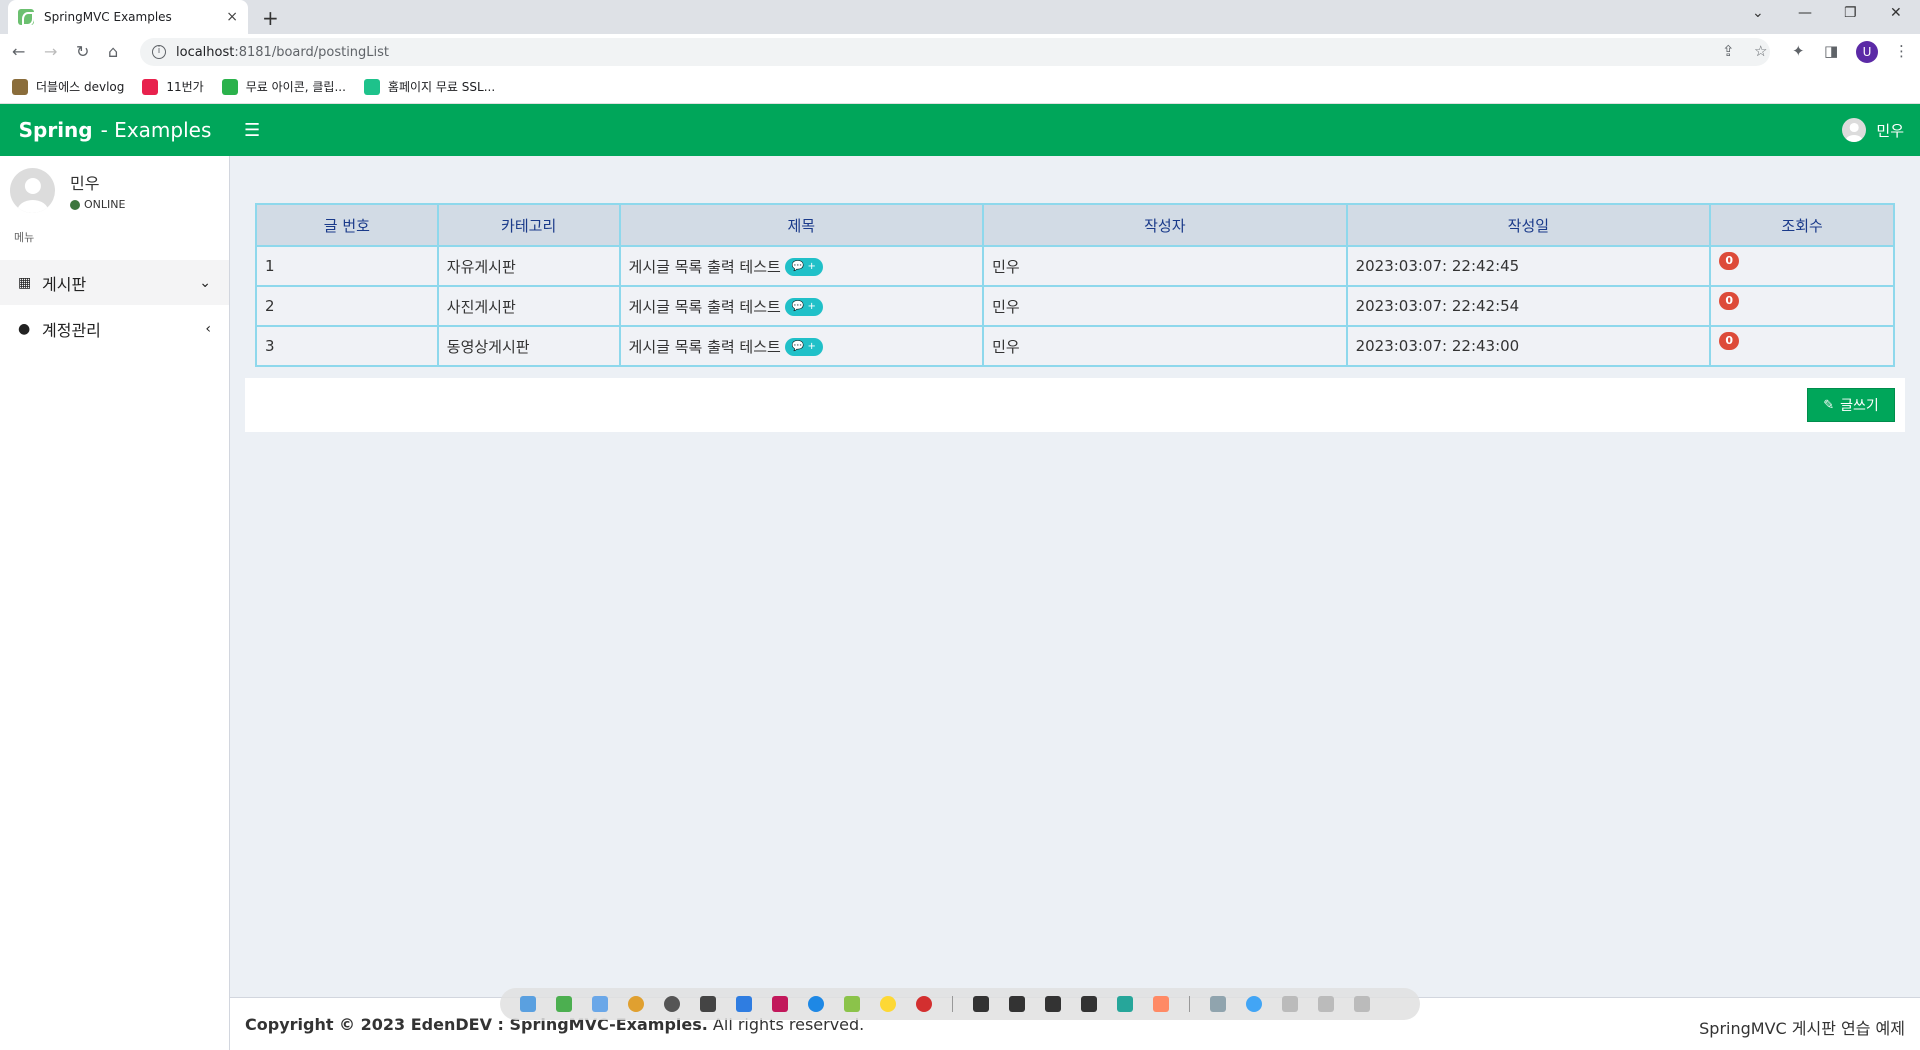 The height and width of the screenshot is (1050, 1920). I want to click on keyboard-icon, so click(1290, 1004).